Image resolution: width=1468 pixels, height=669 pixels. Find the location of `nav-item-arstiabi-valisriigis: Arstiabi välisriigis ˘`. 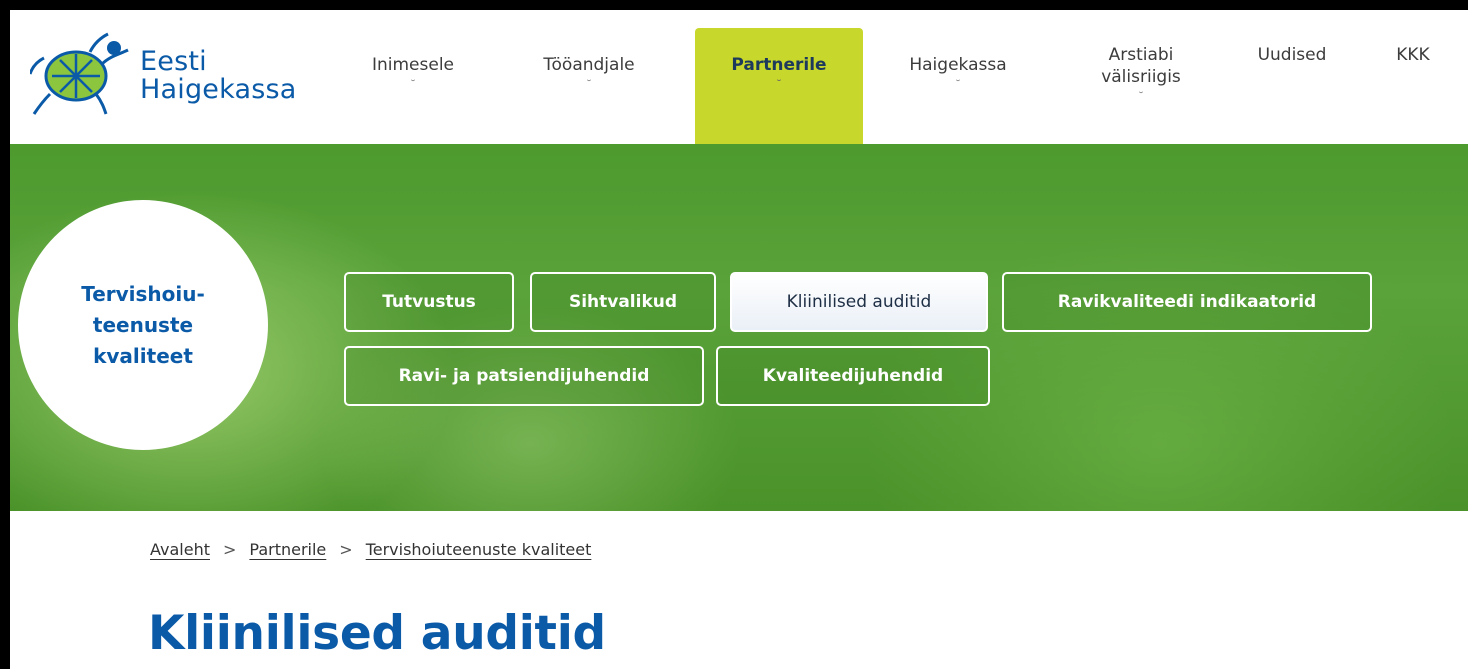

nav-item-arstiabi-valisriigis: Arstiabi välisriigis ˘ is located at coordinates (1141, 86).